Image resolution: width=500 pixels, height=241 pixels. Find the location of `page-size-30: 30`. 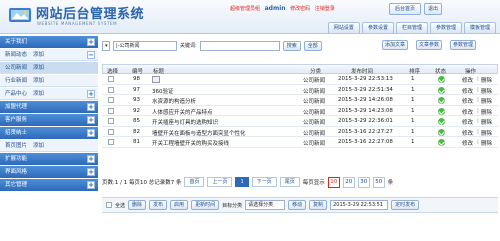

page-size-30: 30 is located at coordinates (363, 182).